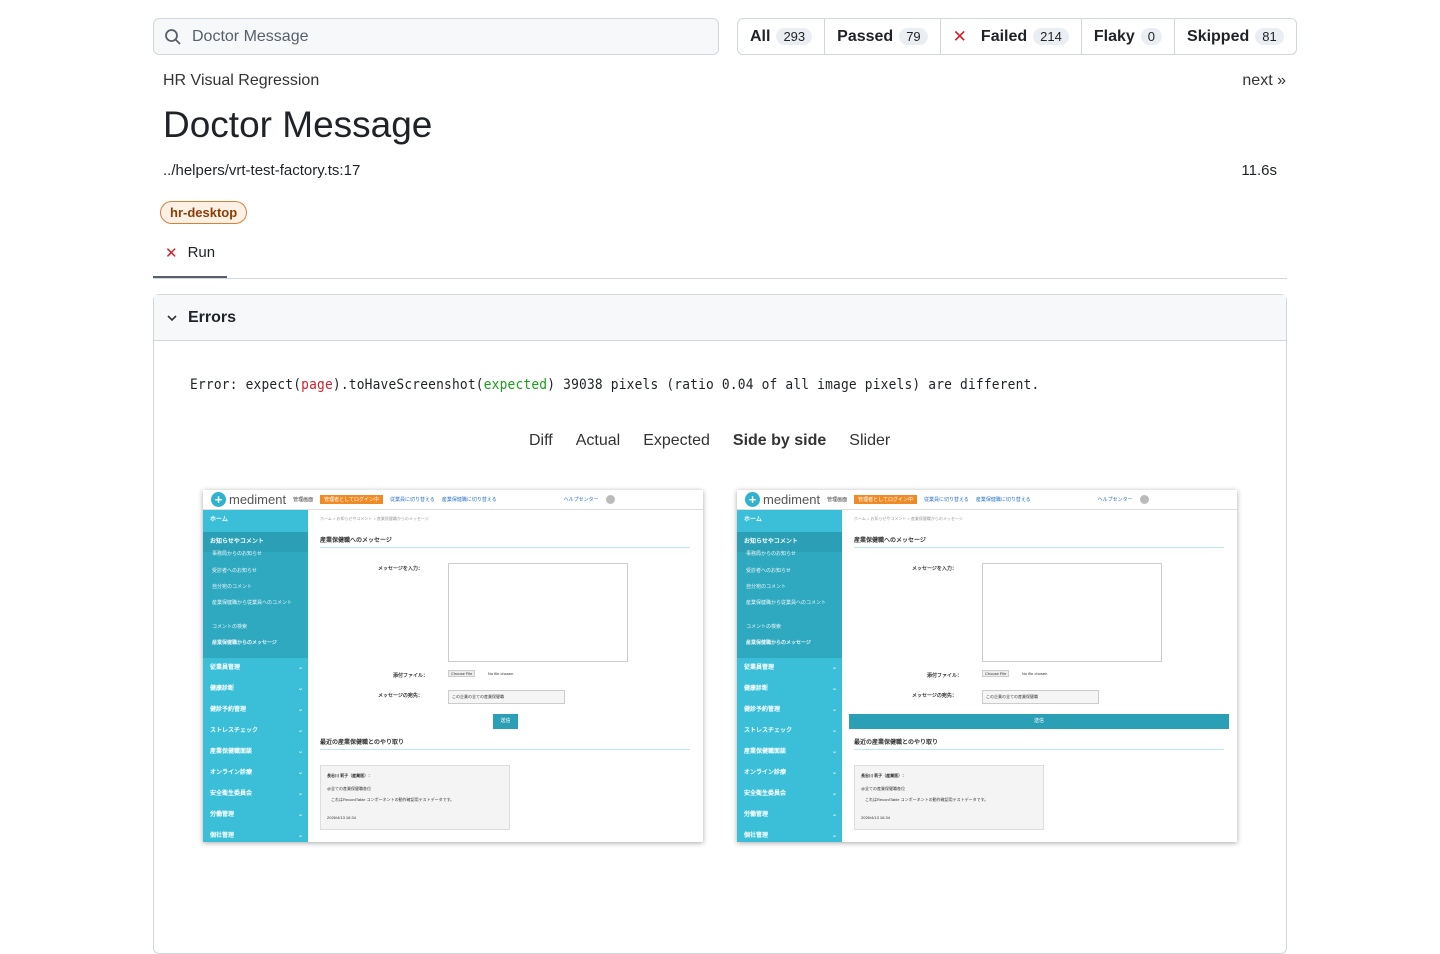 This screenshot has width=1440, height=954. I want to click on tab-run: ✕ Run, so click(190, 259).